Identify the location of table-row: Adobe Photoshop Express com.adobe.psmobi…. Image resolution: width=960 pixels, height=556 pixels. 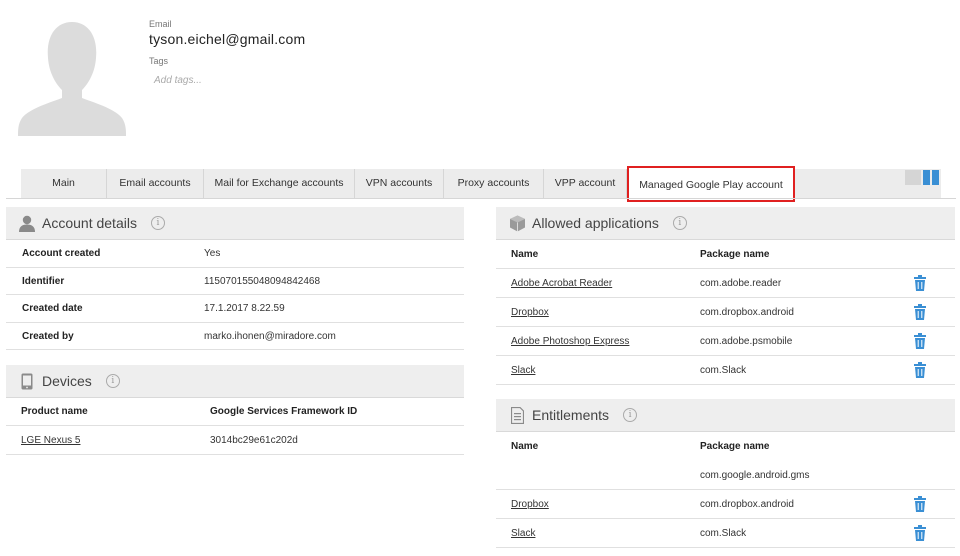
(725, 341).